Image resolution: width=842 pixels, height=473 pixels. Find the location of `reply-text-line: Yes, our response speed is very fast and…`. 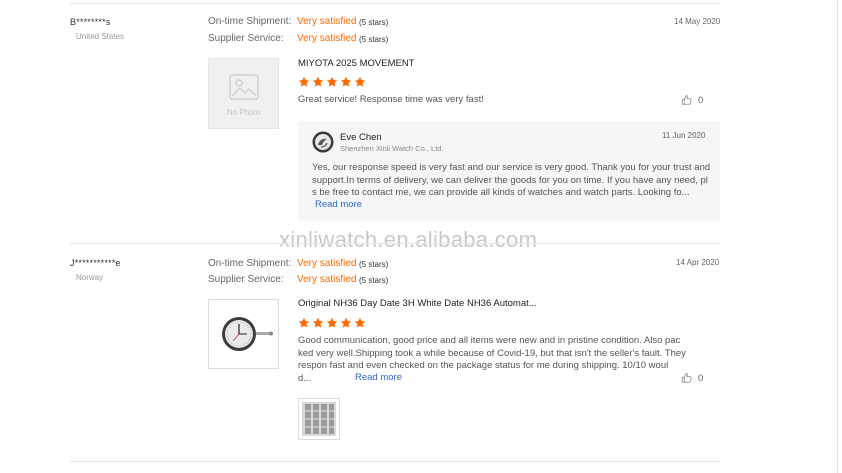

reply-text-line: Yes, our response speed is very fast and… is located at coordinates (511, 167).